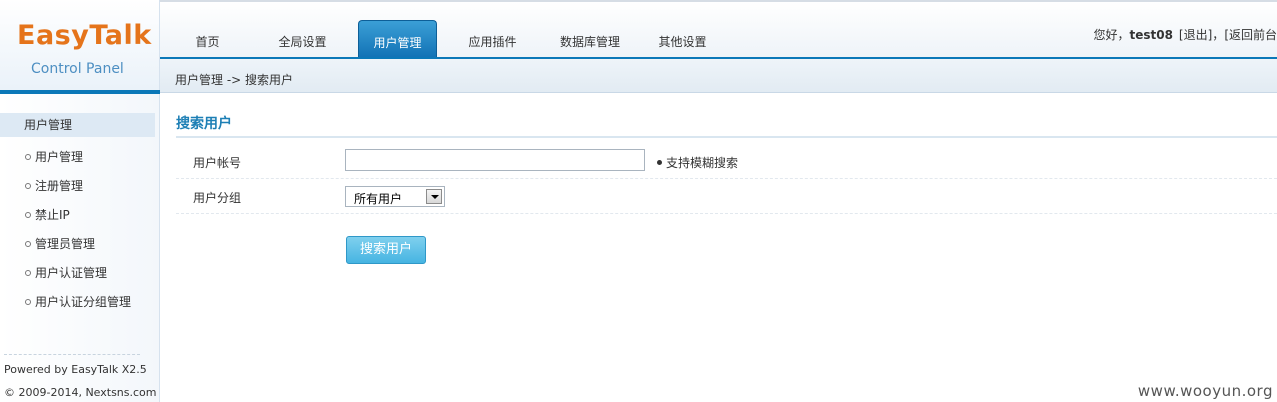 This screenshot has height=402, width=1277. Describe the element at coordinates (75, 369) in the screenshot. I see `powered-by: Powered by EasyTalk X2.5` at that location.